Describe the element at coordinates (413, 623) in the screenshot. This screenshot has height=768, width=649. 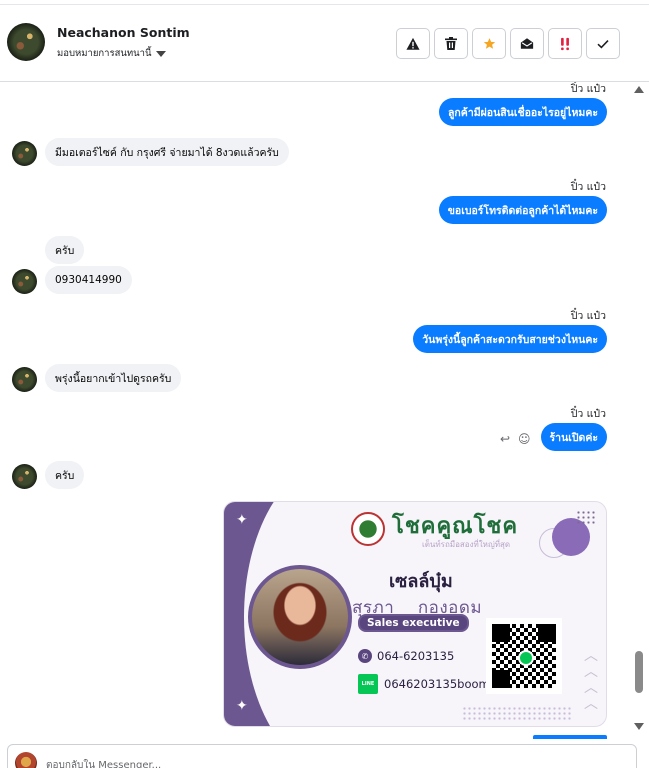
I see `card-job-title: Sales executive` at that location.